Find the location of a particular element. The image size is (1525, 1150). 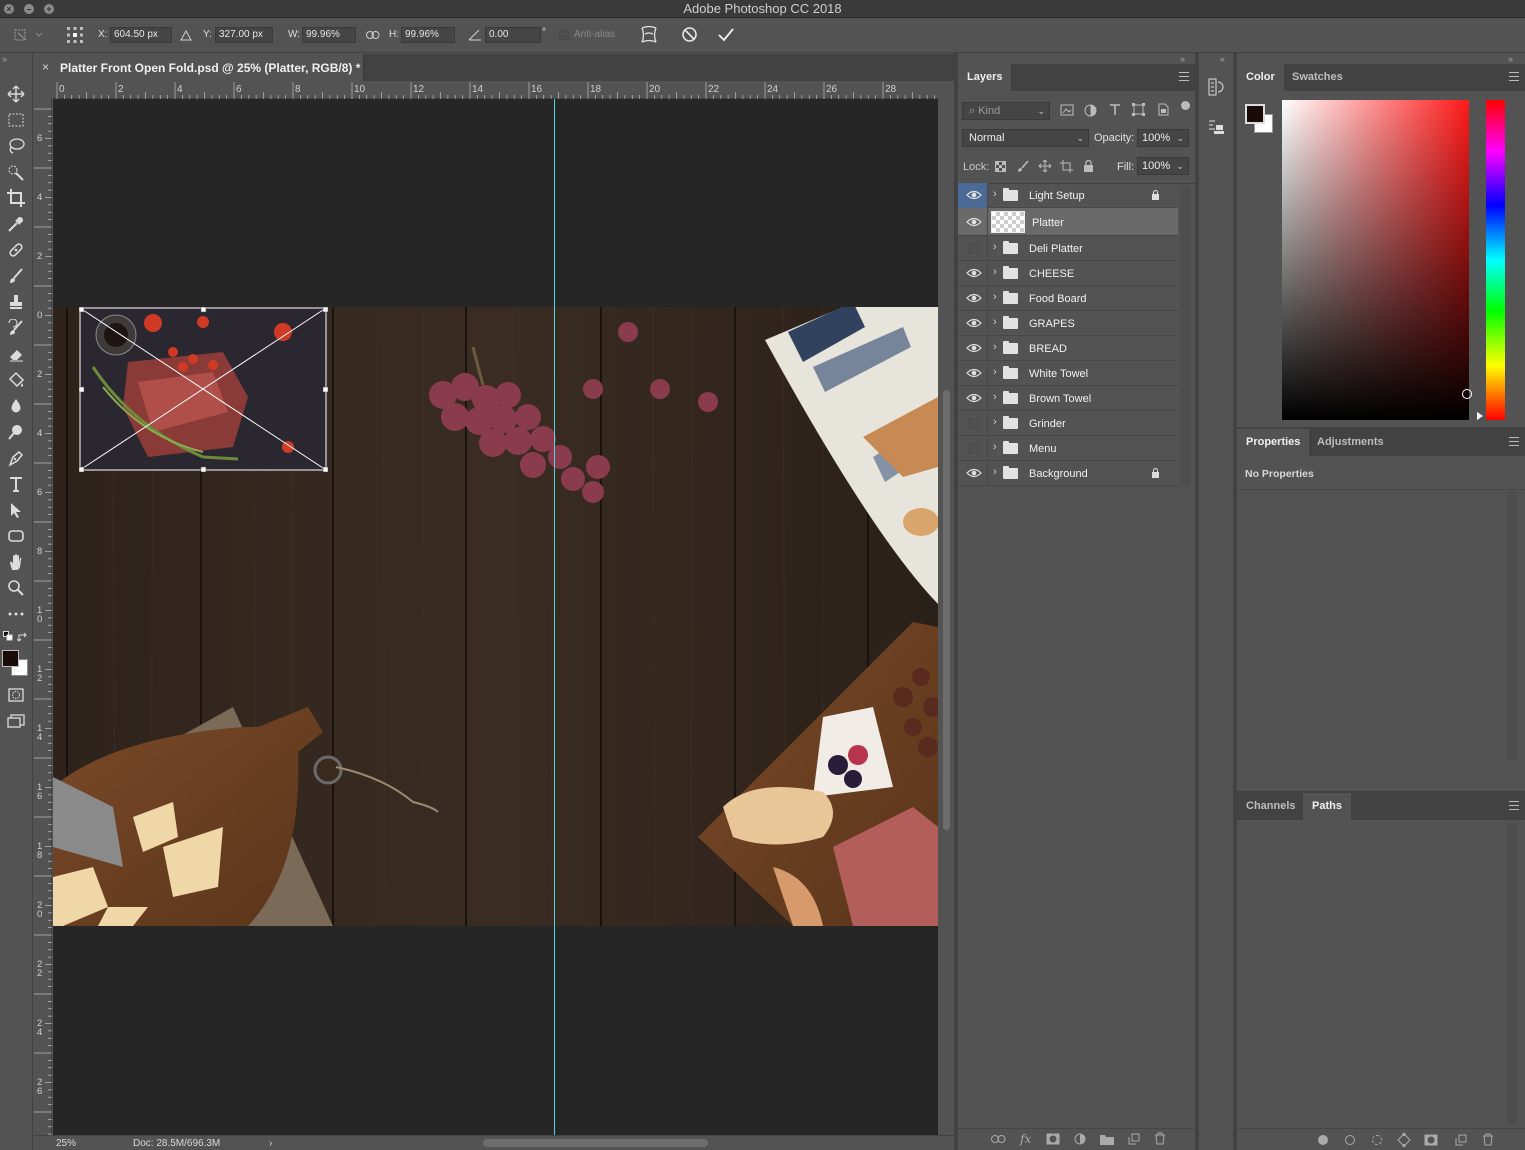

horizontal-scroll-thumb is located at coordinates (595, 1143).